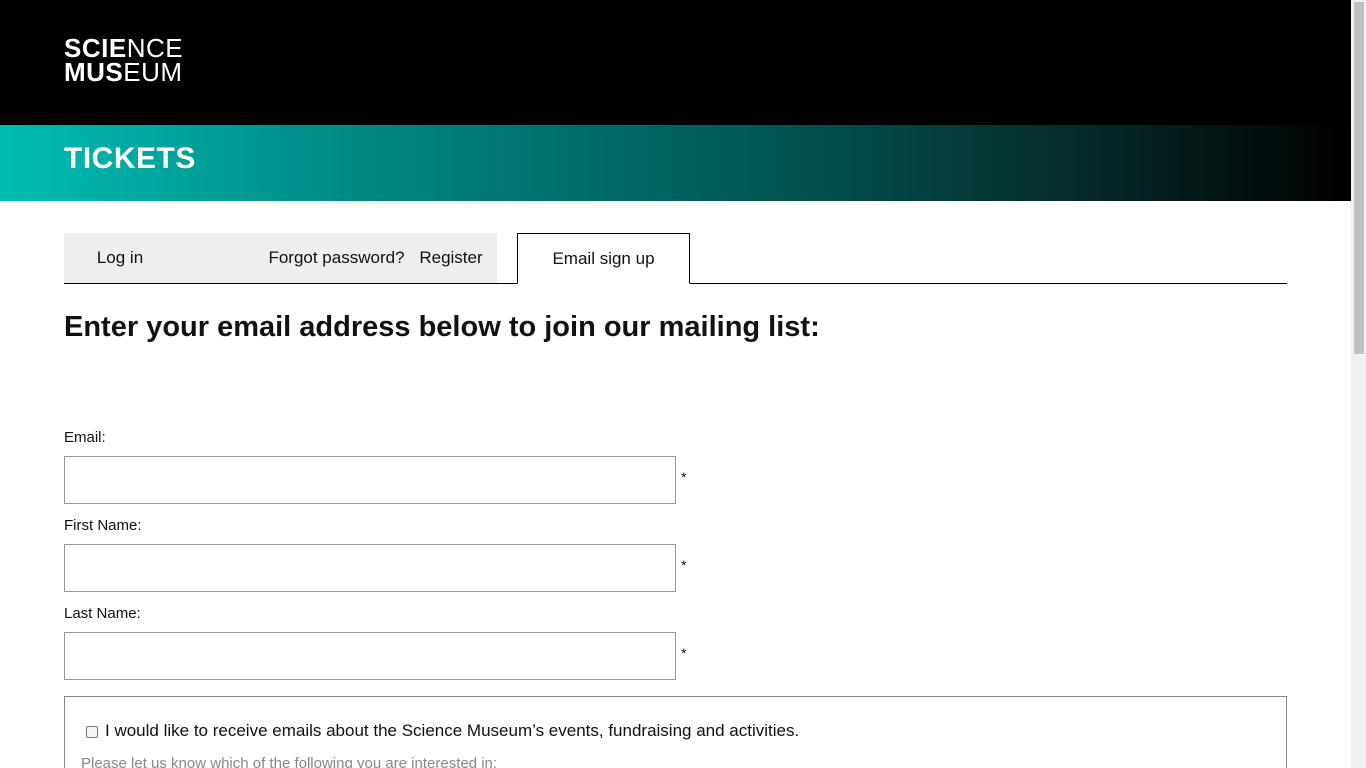 This screenshot has width=1366, height=768. What do you see at coordinates (103, 525) in the screenshot?
I see `first-name-label: First Name:` at bounding box center [103, 525].